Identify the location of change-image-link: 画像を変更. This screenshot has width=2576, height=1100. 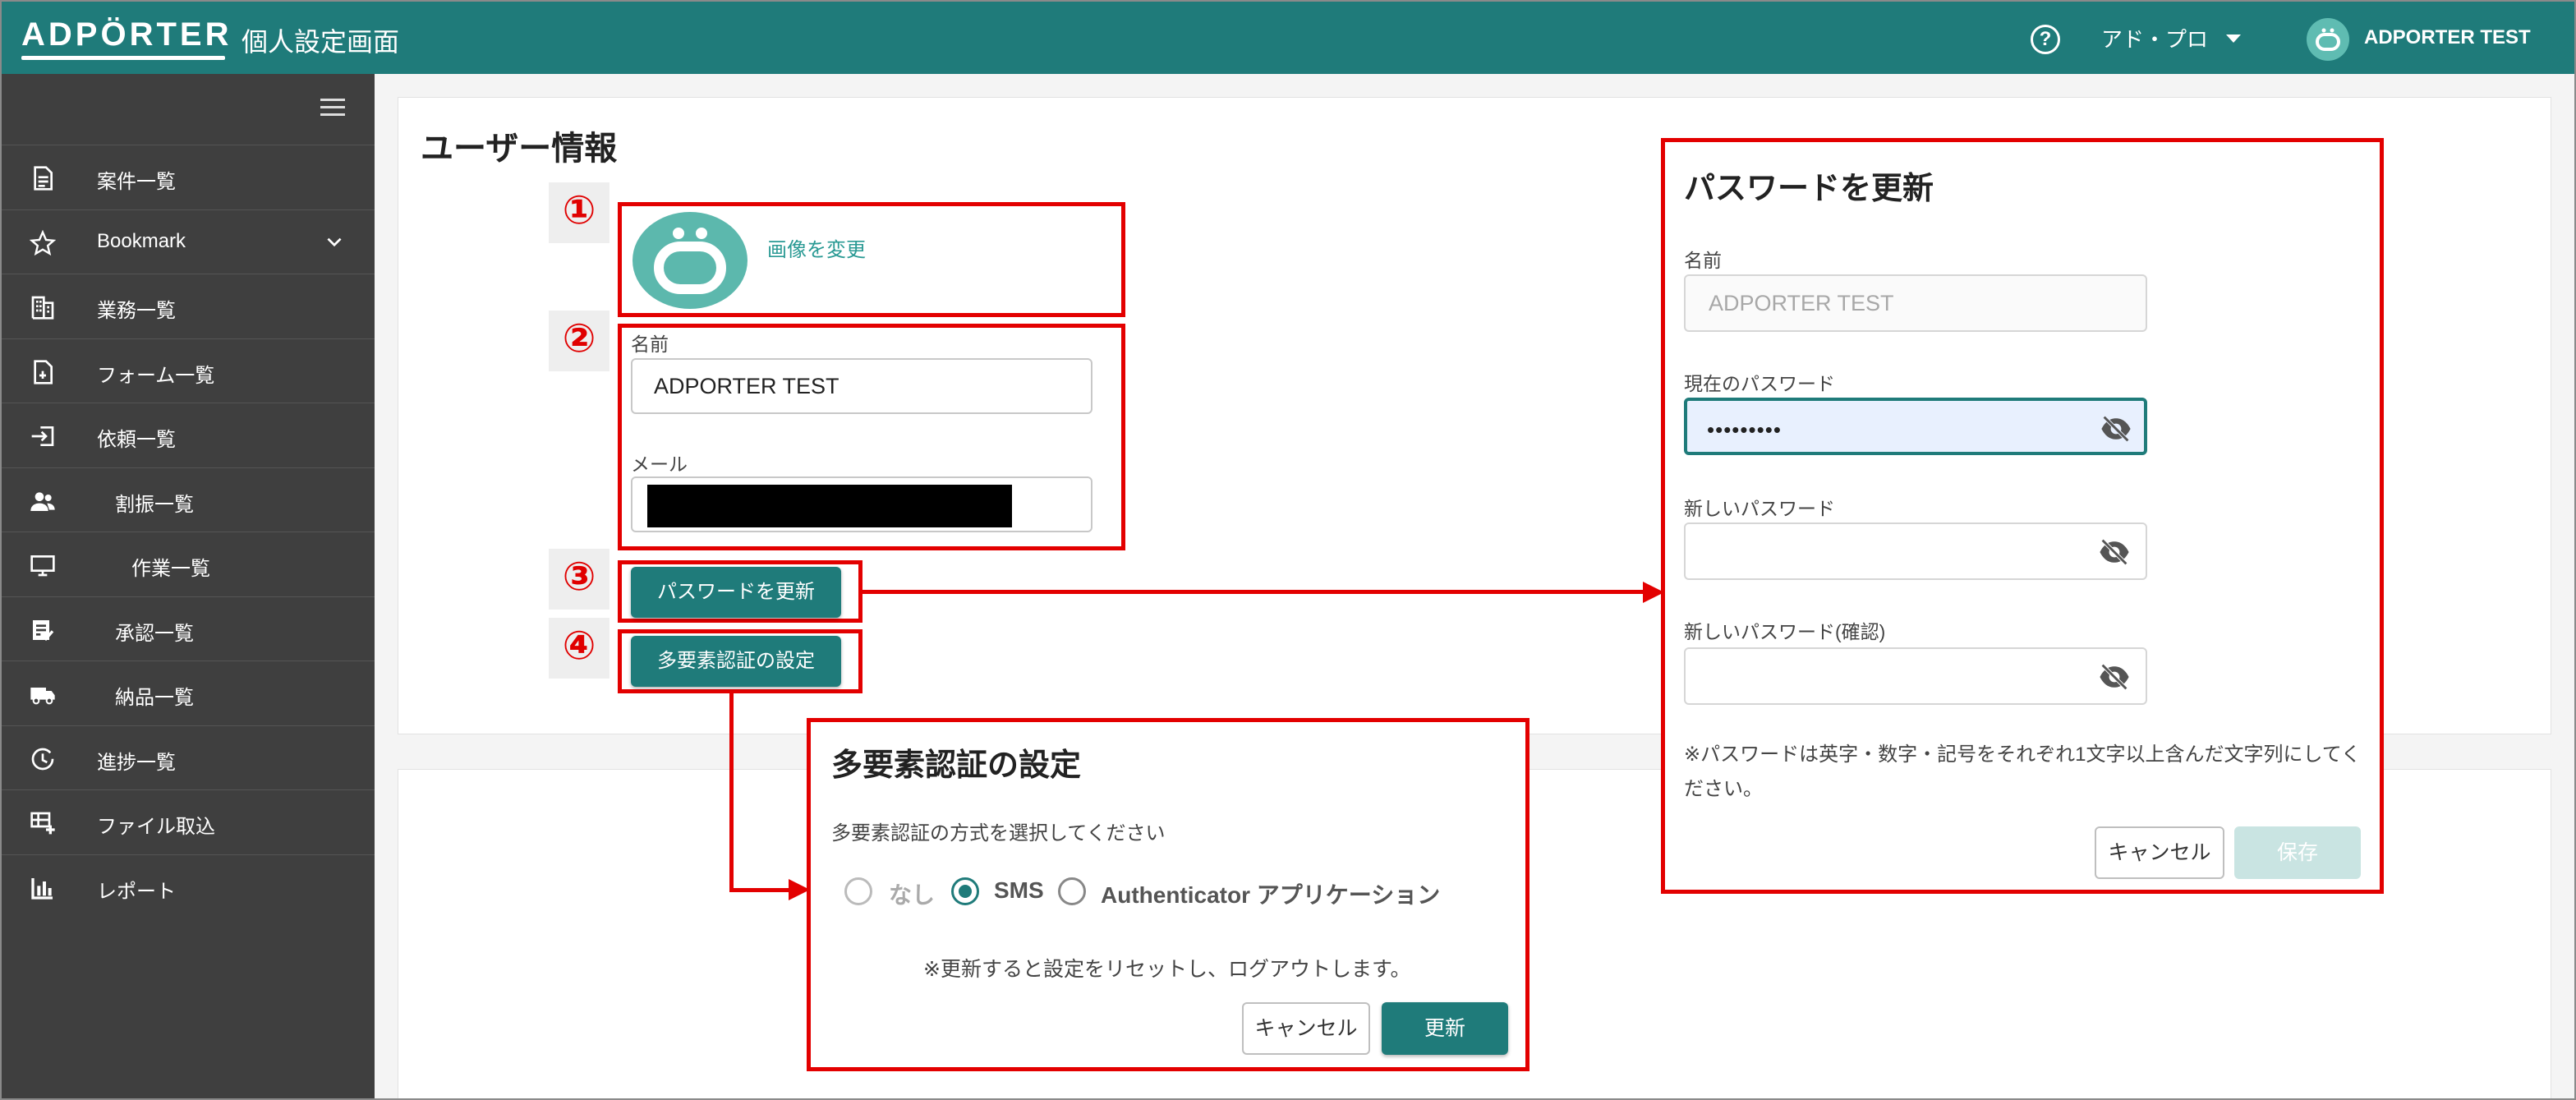
(817, 247).